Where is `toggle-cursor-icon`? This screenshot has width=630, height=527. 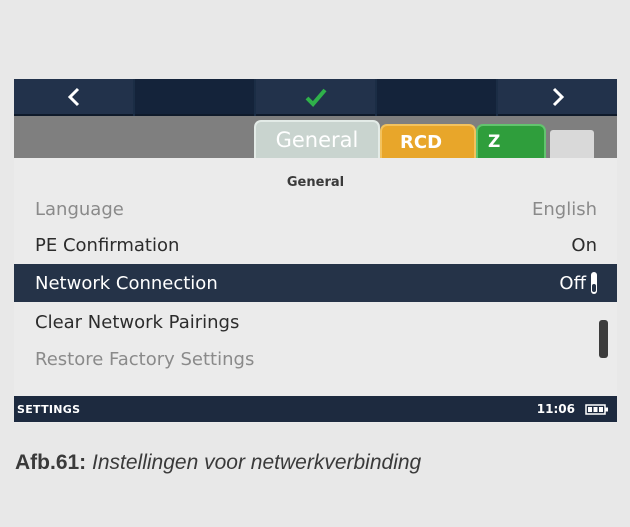
toggle-cursor-icon is located at coordinates (594, 283).